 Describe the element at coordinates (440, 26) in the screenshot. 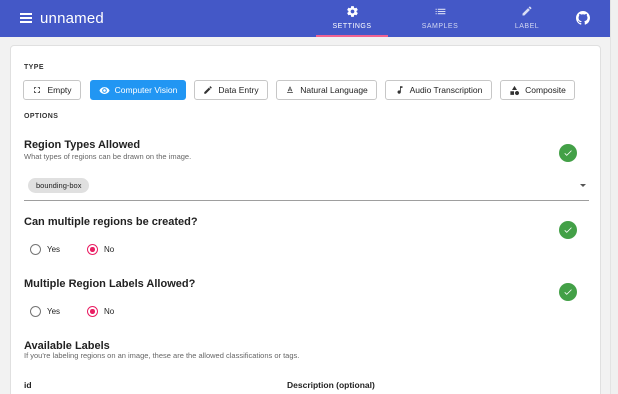

I see `tab-label: SAMPLES` at that location.